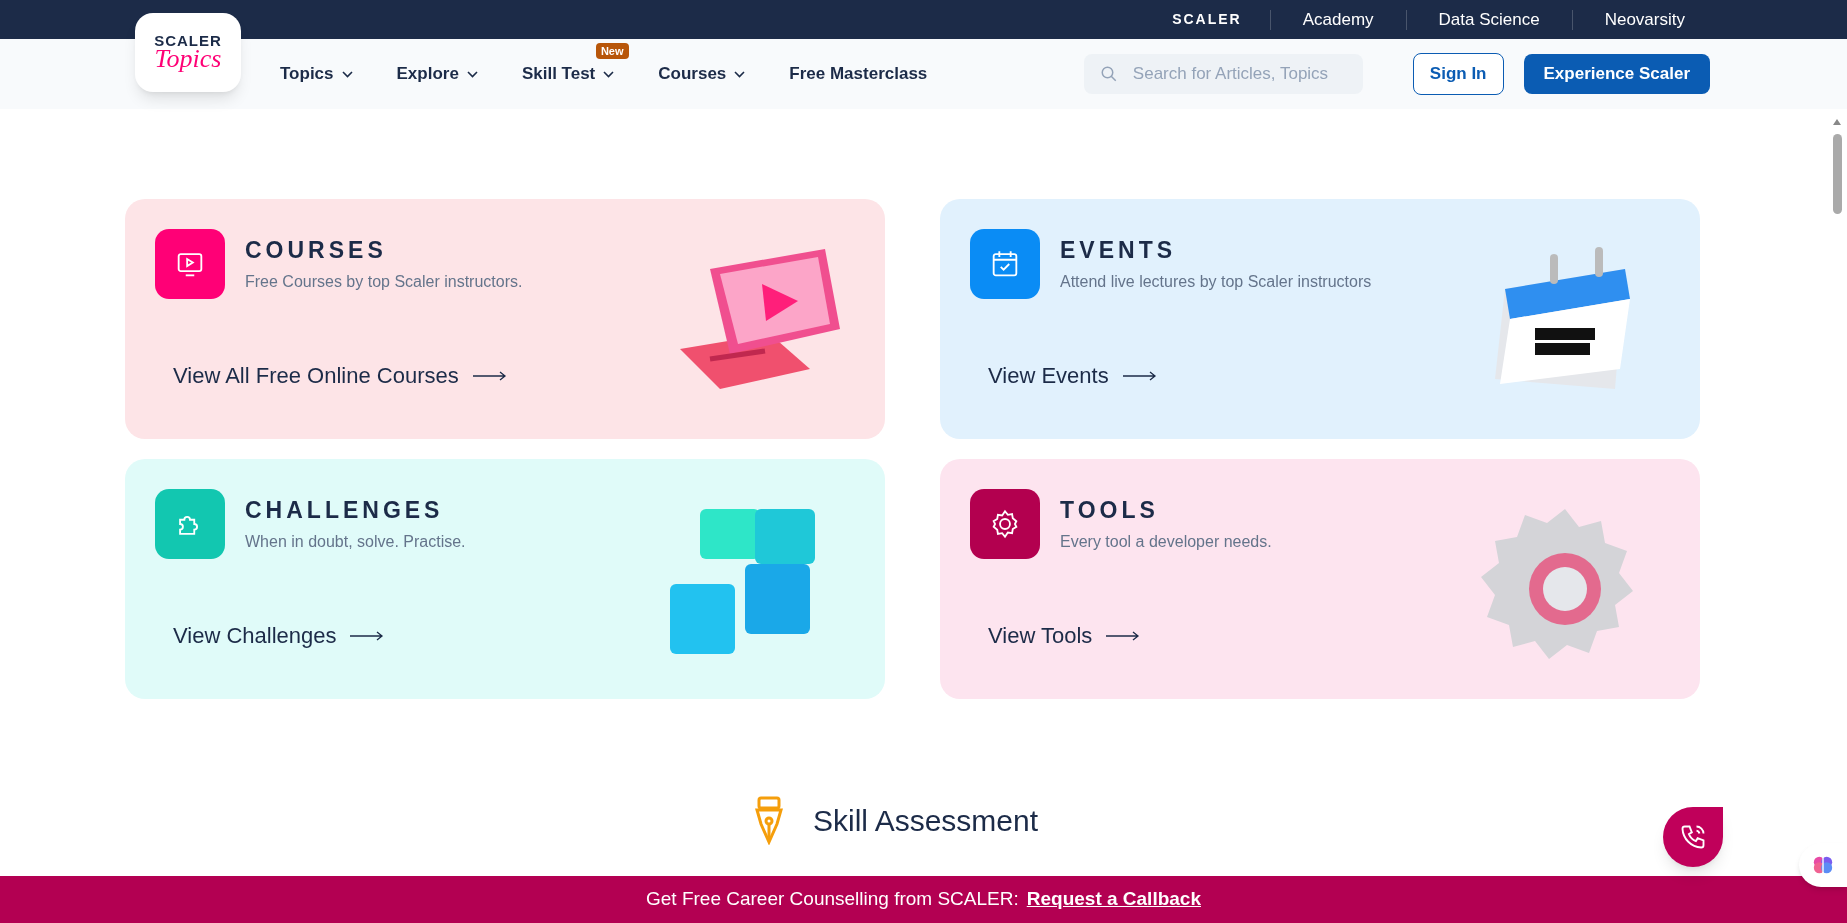 The image size is (1847, 923). What do you see at coordinates (1489, 19) in the screenshot?
I see `top-nav-link: Data Science` at bounding box center [1489, 19].